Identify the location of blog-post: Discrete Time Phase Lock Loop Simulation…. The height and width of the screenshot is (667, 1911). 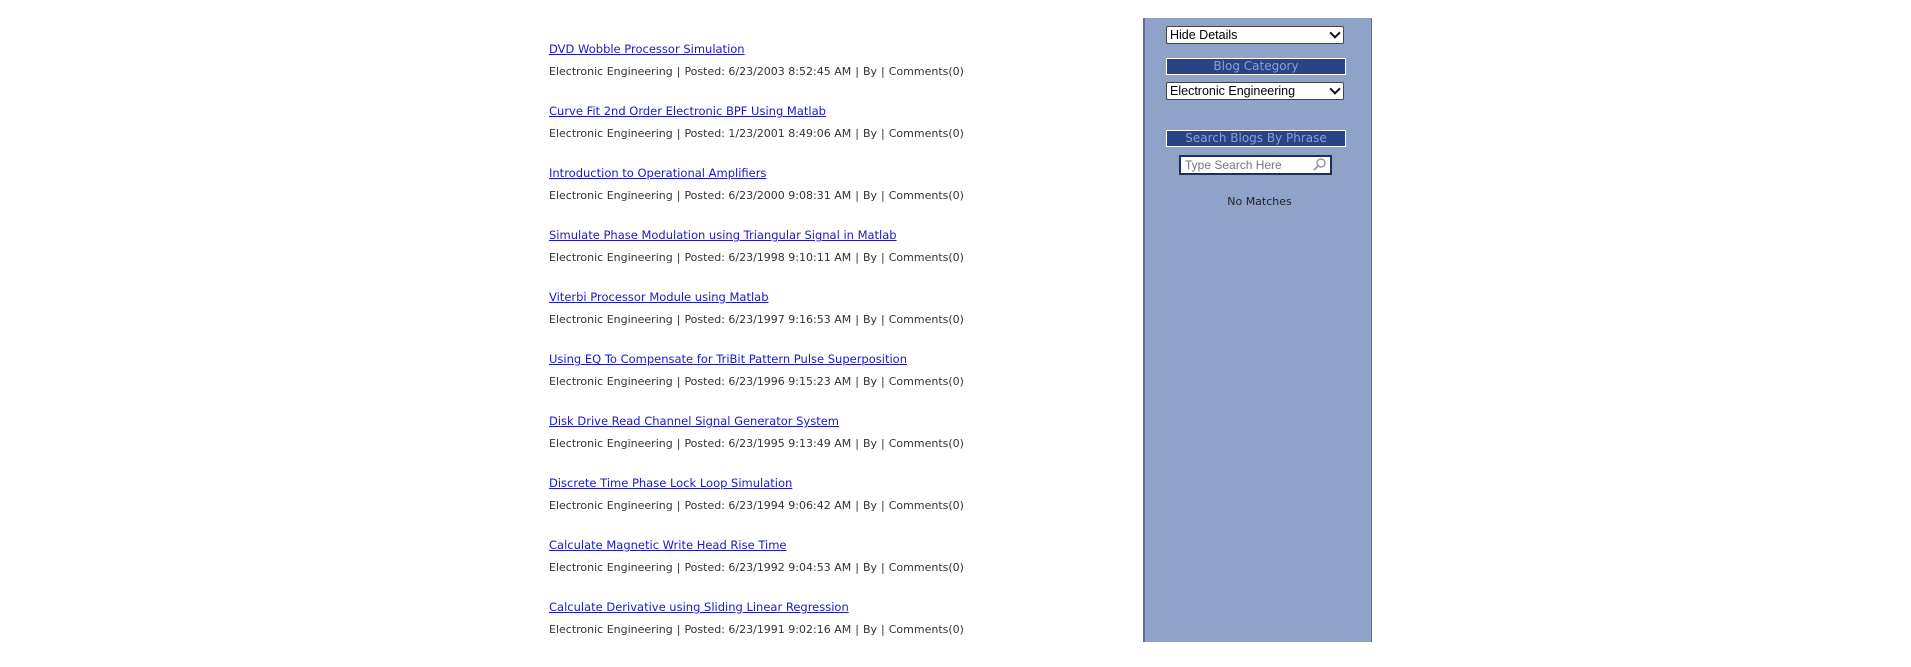
(829, 507).